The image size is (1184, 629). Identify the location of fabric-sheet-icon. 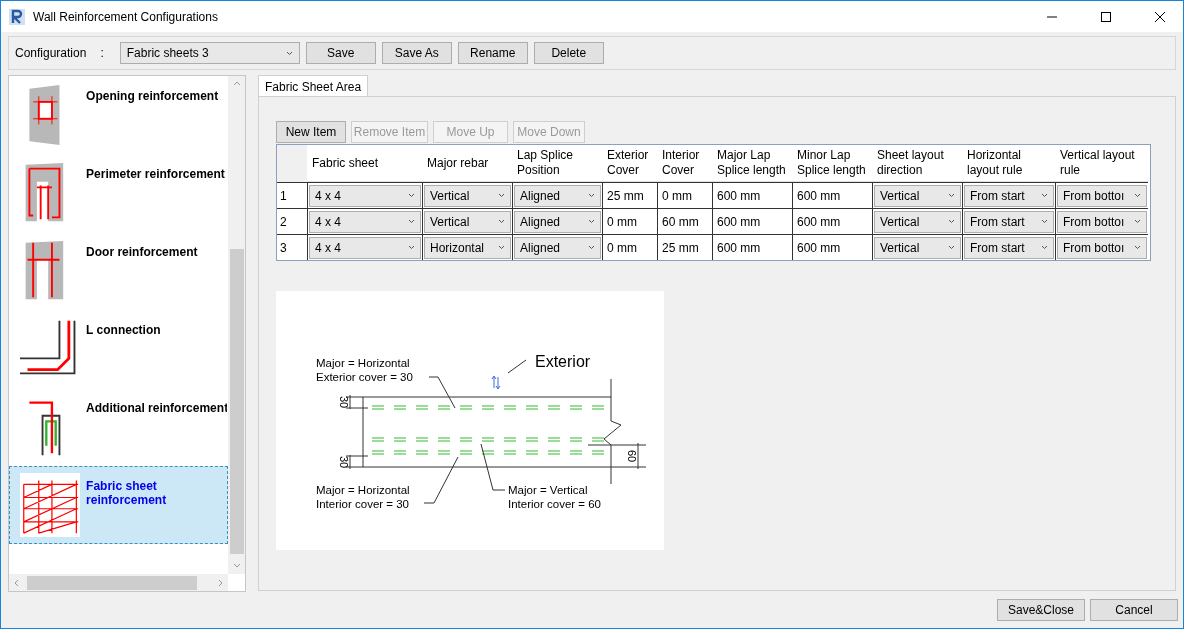
(50, 505).